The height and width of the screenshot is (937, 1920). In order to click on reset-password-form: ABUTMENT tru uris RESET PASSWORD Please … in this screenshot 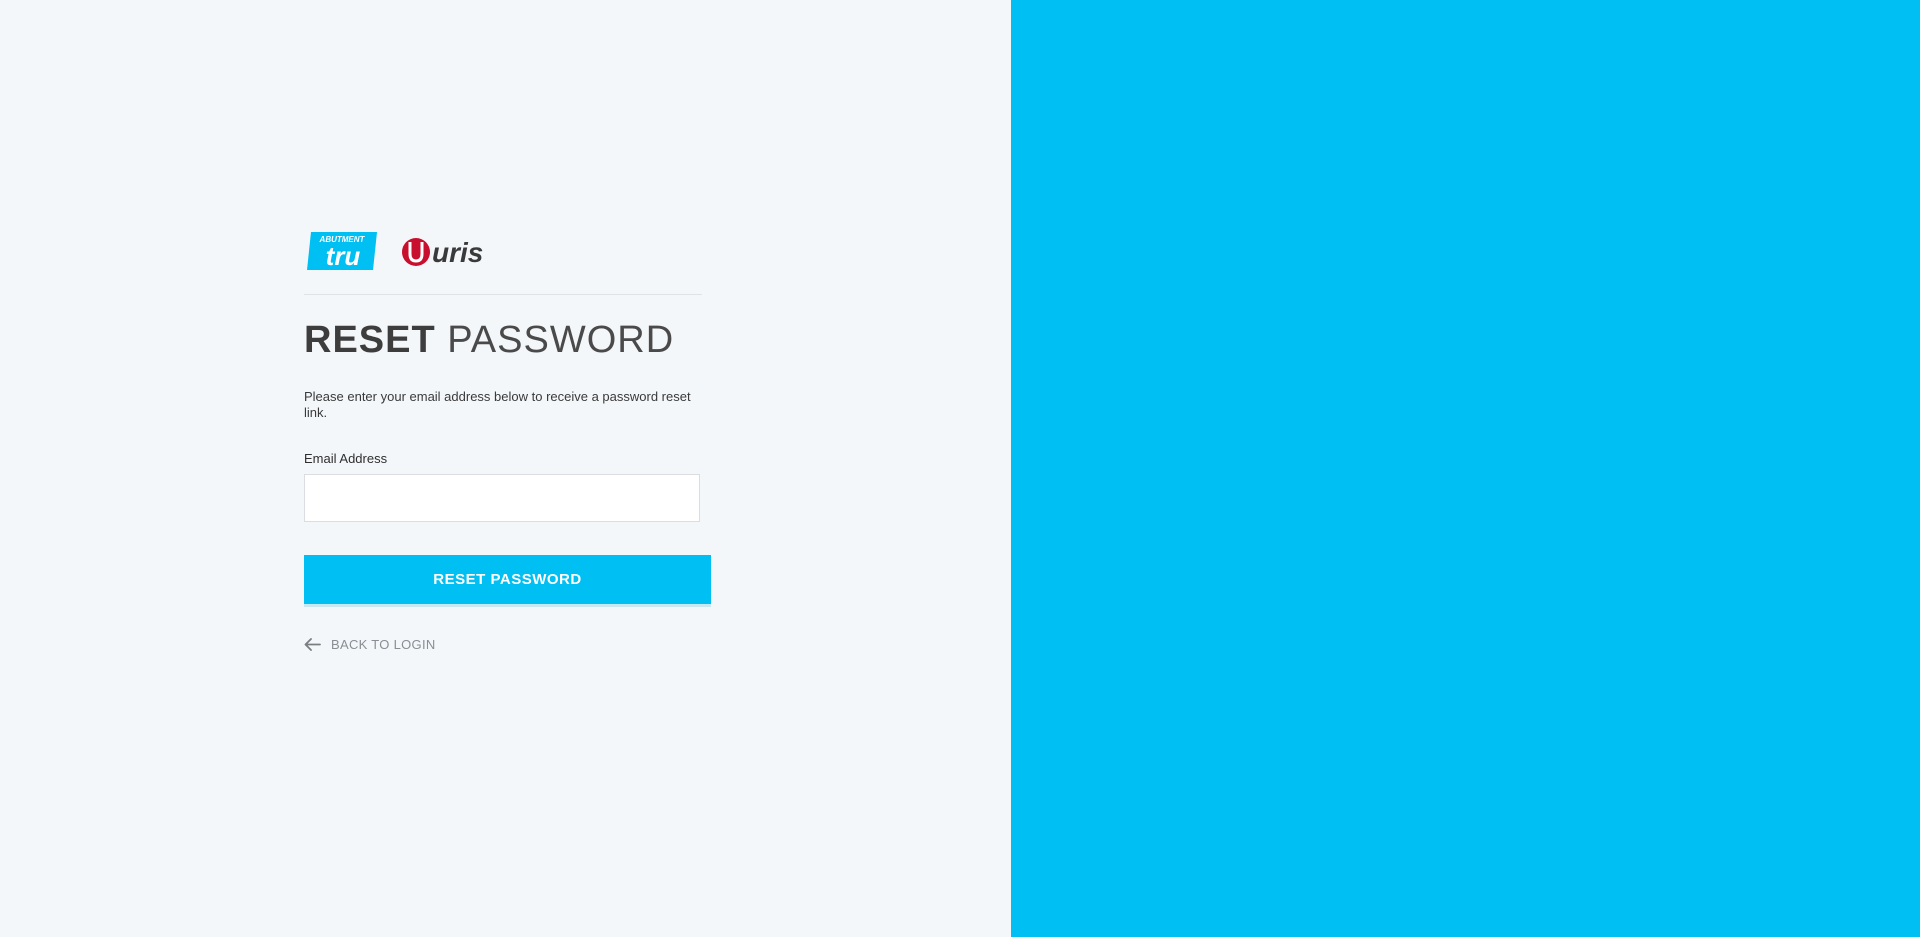, I will do `click(507, 441)`.